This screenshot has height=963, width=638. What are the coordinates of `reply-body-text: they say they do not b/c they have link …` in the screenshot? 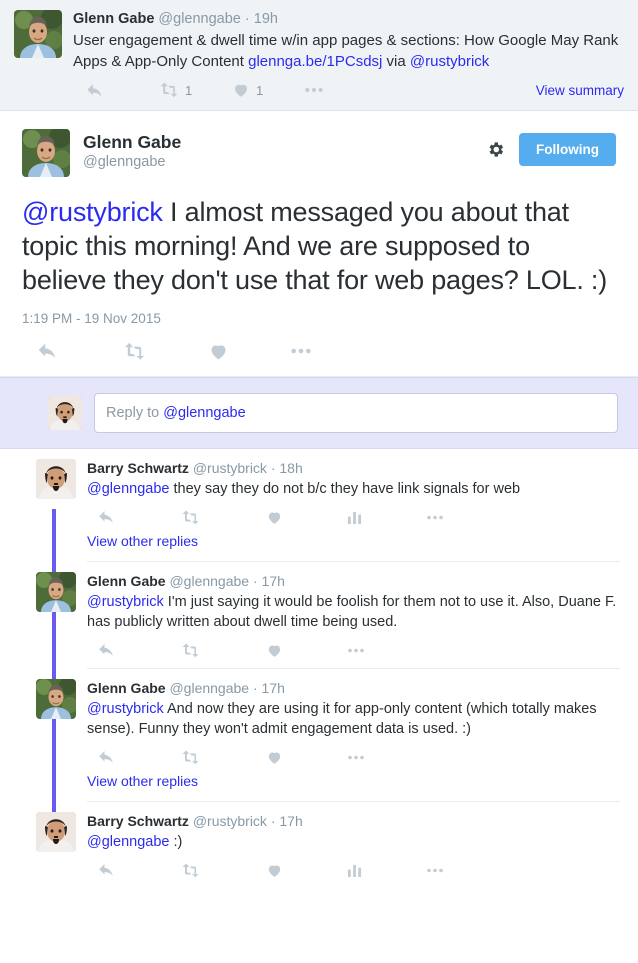 It's located at (345, 489).